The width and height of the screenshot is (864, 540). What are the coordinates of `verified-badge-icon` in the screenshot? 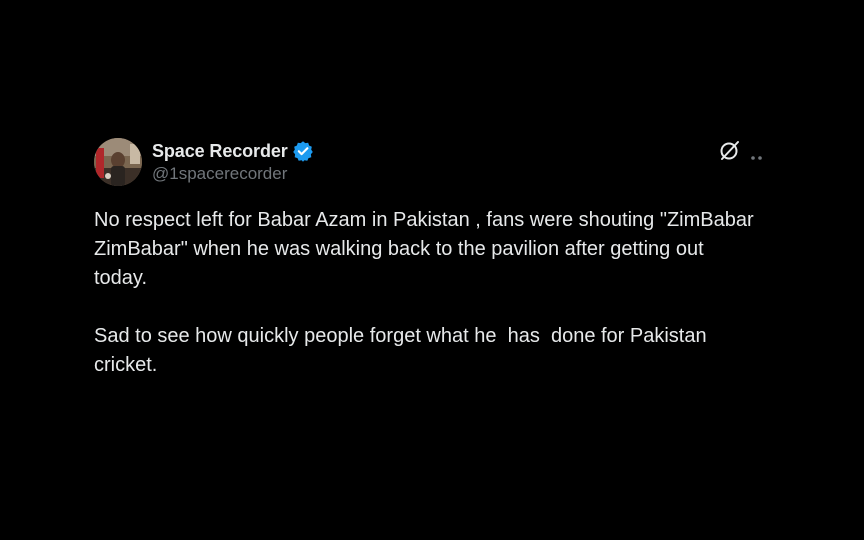 It's located at (303, 151).